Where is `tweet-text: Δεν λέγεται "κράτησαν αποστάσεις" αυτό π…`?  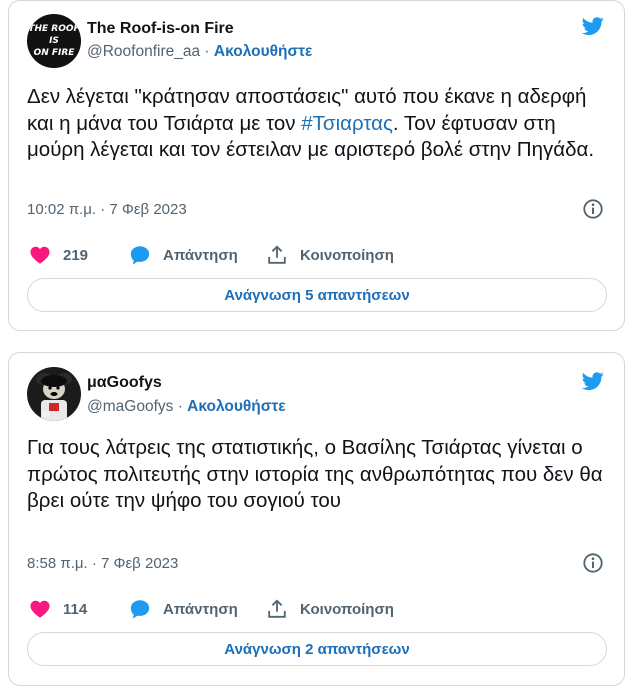 tweet-text: Δεν λέγεται "κράτησαν αποστάσεις" αυτό π… is located at coordinates (317, 124).